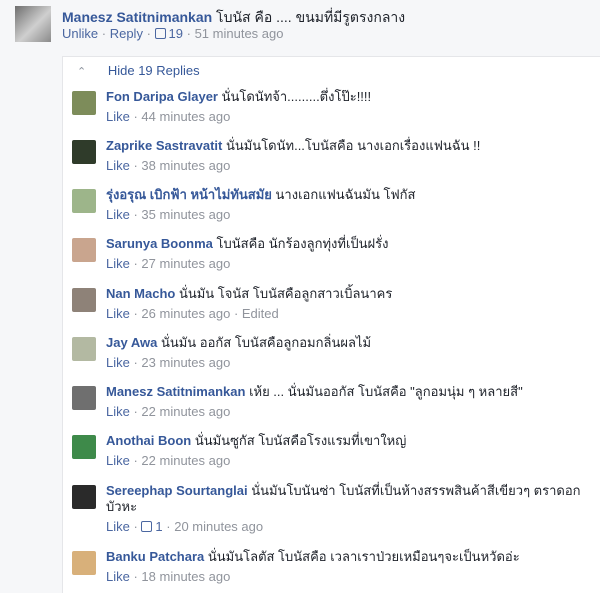 This screenshot has height=593, width=600. I want to click on timestamp: 18 minutes ago, so click(186, 576).